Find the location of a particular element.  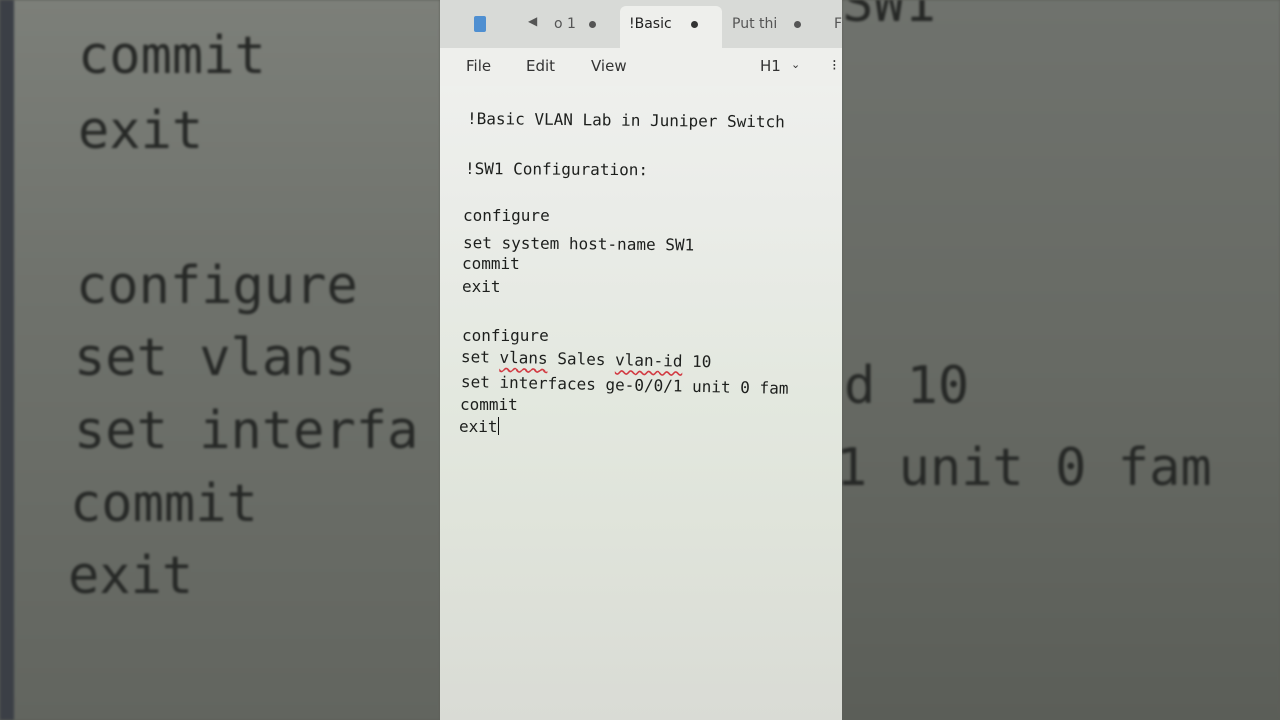

code-line: set interfaces ge-0/0/1 unit 0 fam is located at coordinates (624, 385).